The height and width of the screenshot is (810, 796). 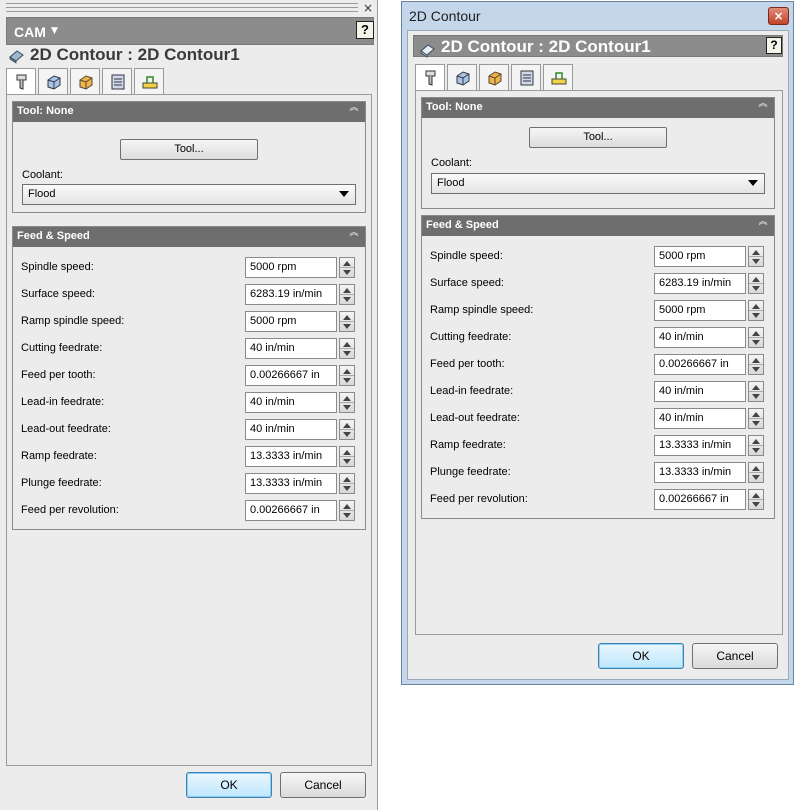 What do you see at coordinates (30, 32) in the screenshot?
I see `cam-menu-label: CAM` at bounding box center [30, 32].